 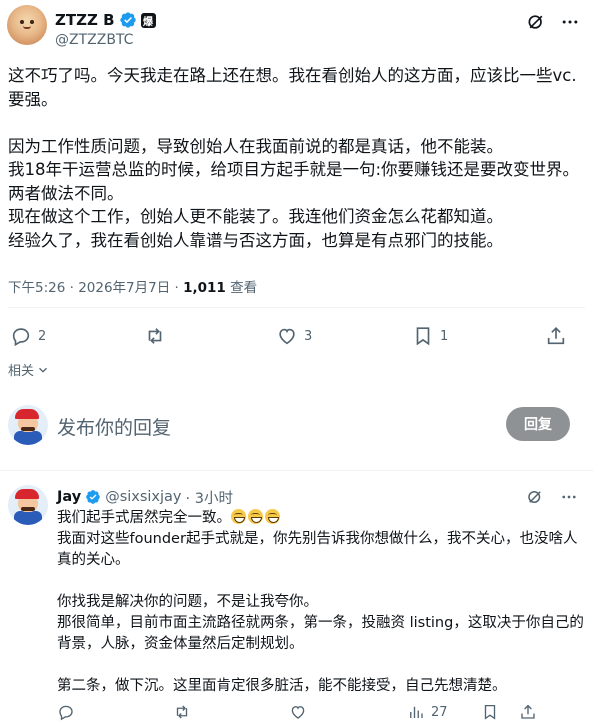 What do you see at coordinates (241, 288) in the screenshot?
I see `view-label: 查看` at bounding box center [241, 288].